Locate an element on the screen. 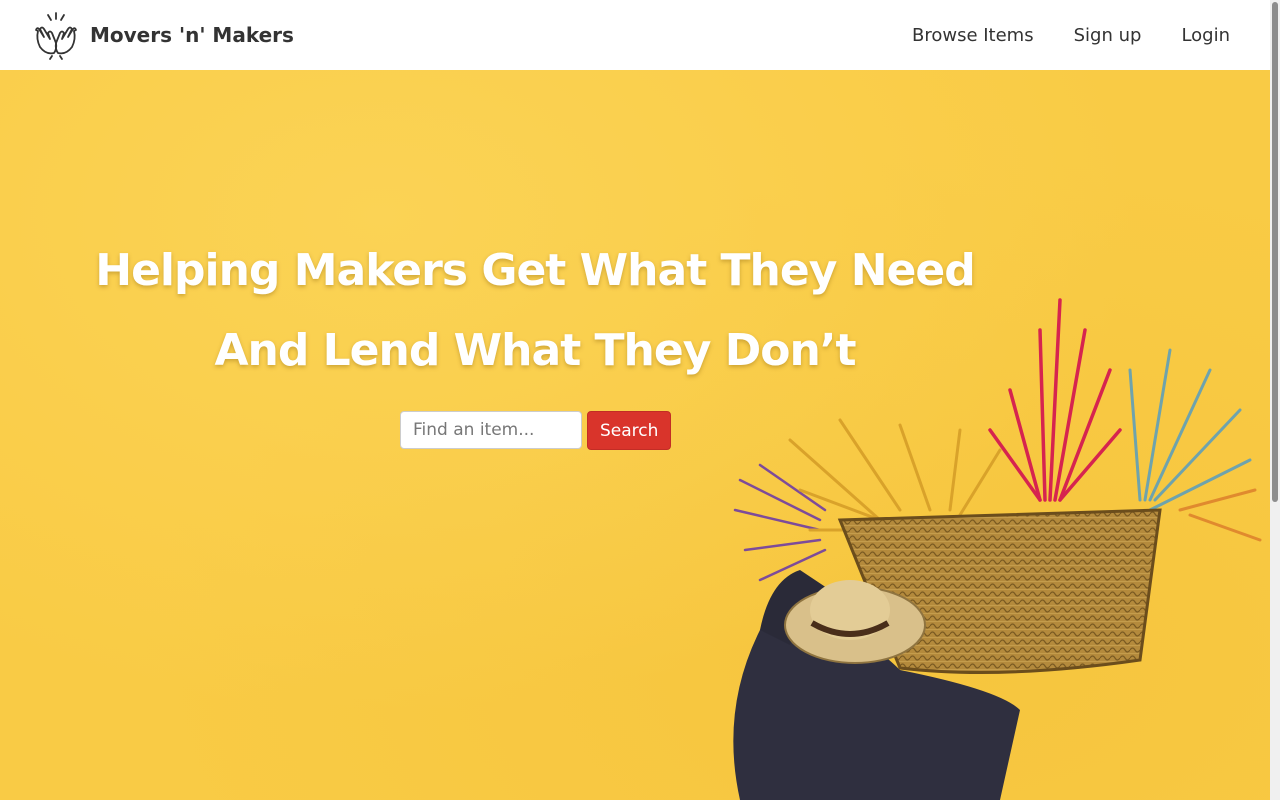  scrollbar-thumb is located at coordinates (1275, 252).